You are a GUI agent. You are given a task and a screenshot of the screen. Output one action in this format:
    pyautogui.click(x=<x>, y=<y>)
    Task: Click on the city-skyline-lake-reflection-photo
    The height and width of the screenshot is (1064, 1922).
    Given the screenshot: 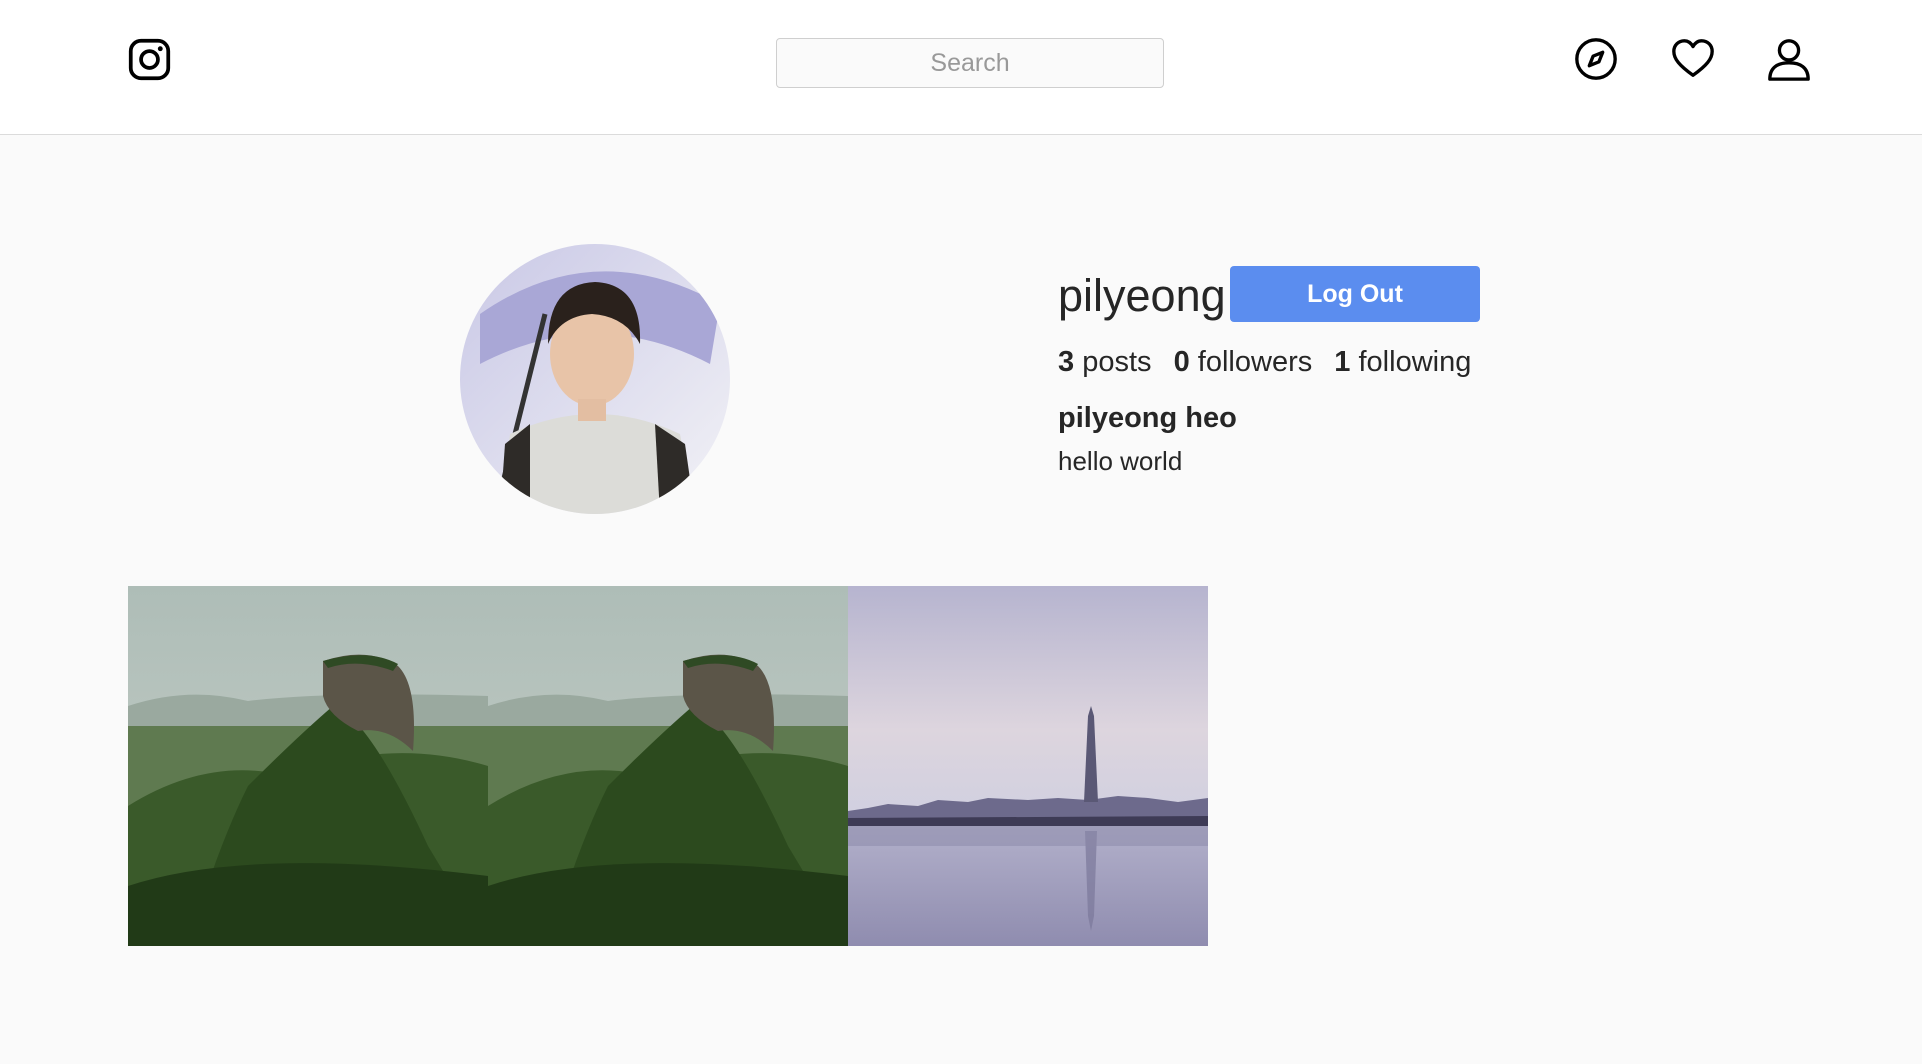 What is the action you would take?
    pyautogui.click(x=1028, y=766)
    